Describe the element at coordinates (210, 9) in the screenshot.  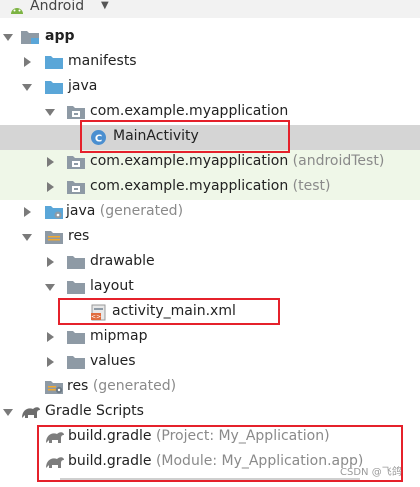
I see `project-view-header: Android ▼` at that location.